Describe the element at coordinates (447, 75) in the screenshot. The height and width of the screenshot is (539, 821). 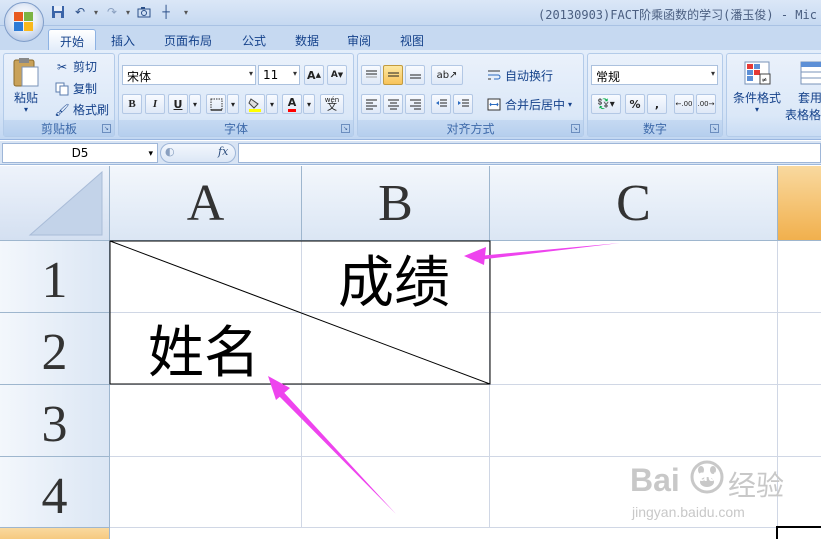
I see `orientation-button: ab↗` at that location.